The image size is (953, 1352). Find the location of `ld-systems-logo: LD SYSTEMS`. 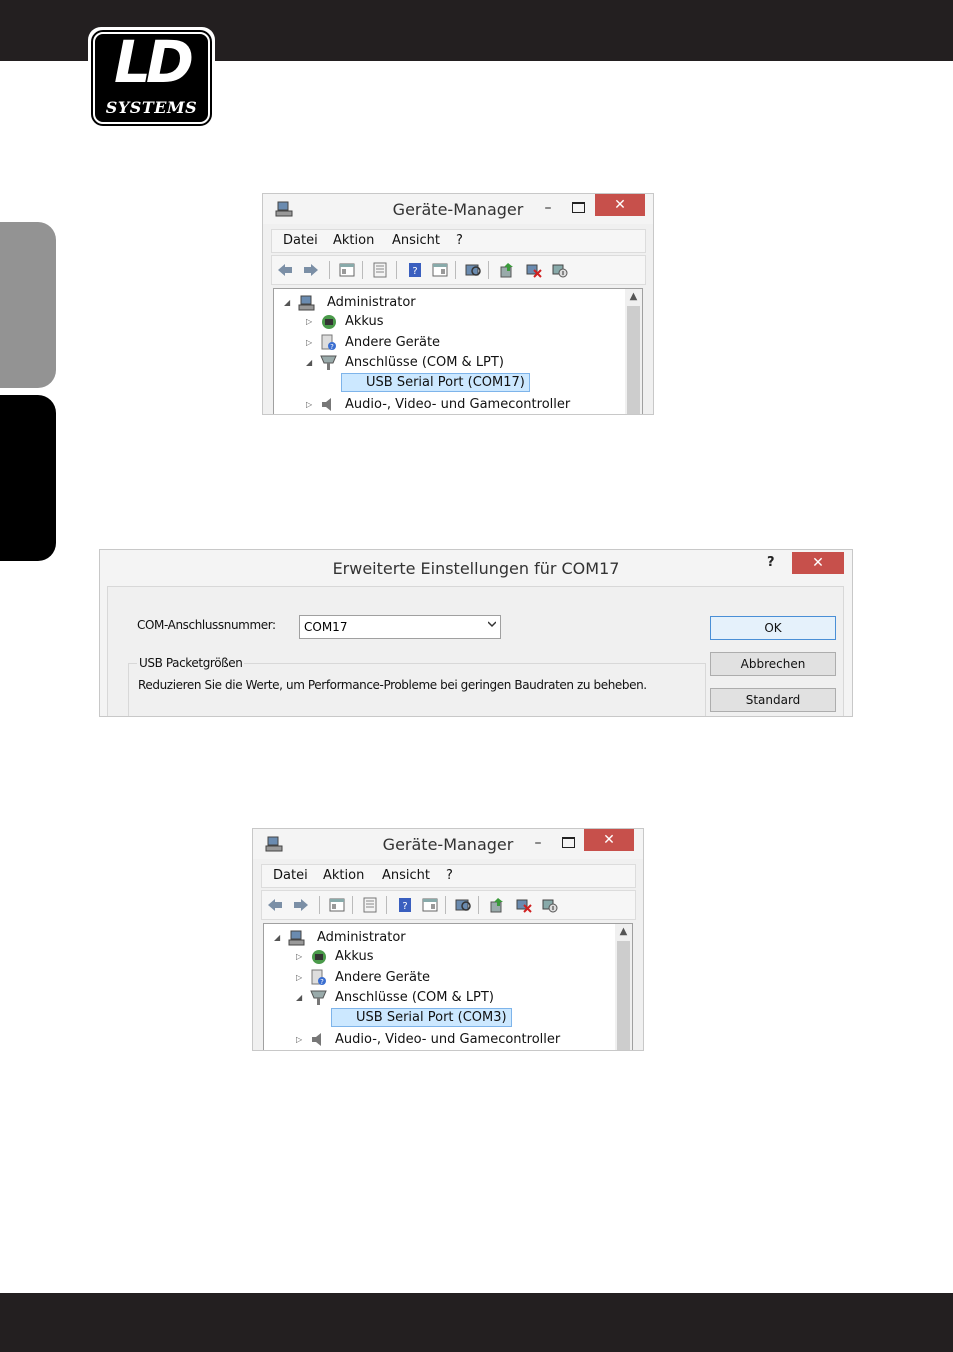

ld-systems-logo: LD SYSTEMS is located at coordinates (151, 77).